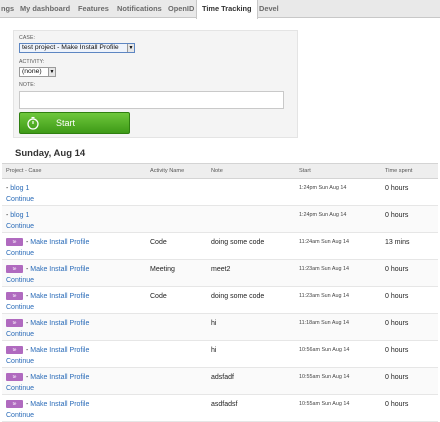 This screenshot has width=440, height=422. What do you see at coordinates (27, 85) in the screenshot?
I see `note-label: NOTE:` at bounding box center [27, 85].